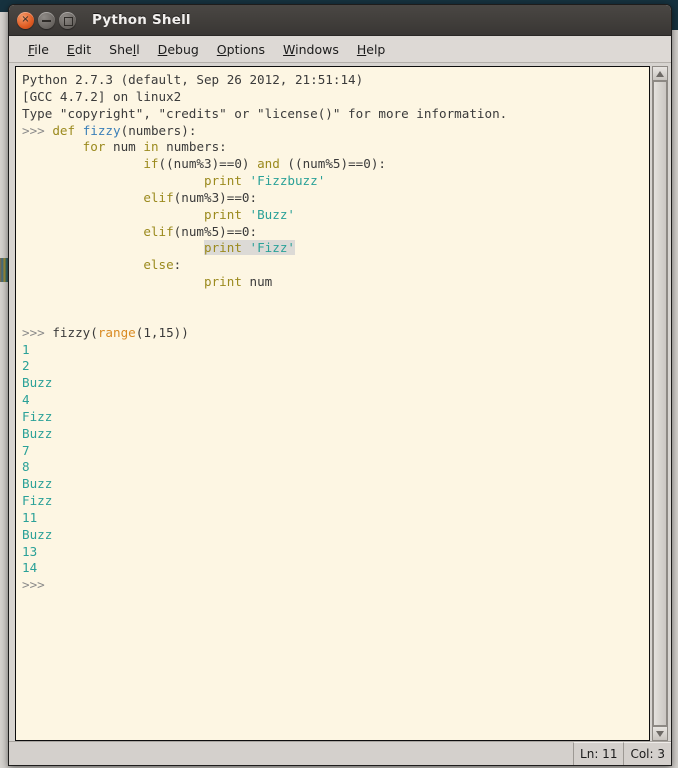  Describe the element at coordinates (335, 333) in the screenshot. I see `shell-line: >>> fizzy(range(1,15))` at that location.